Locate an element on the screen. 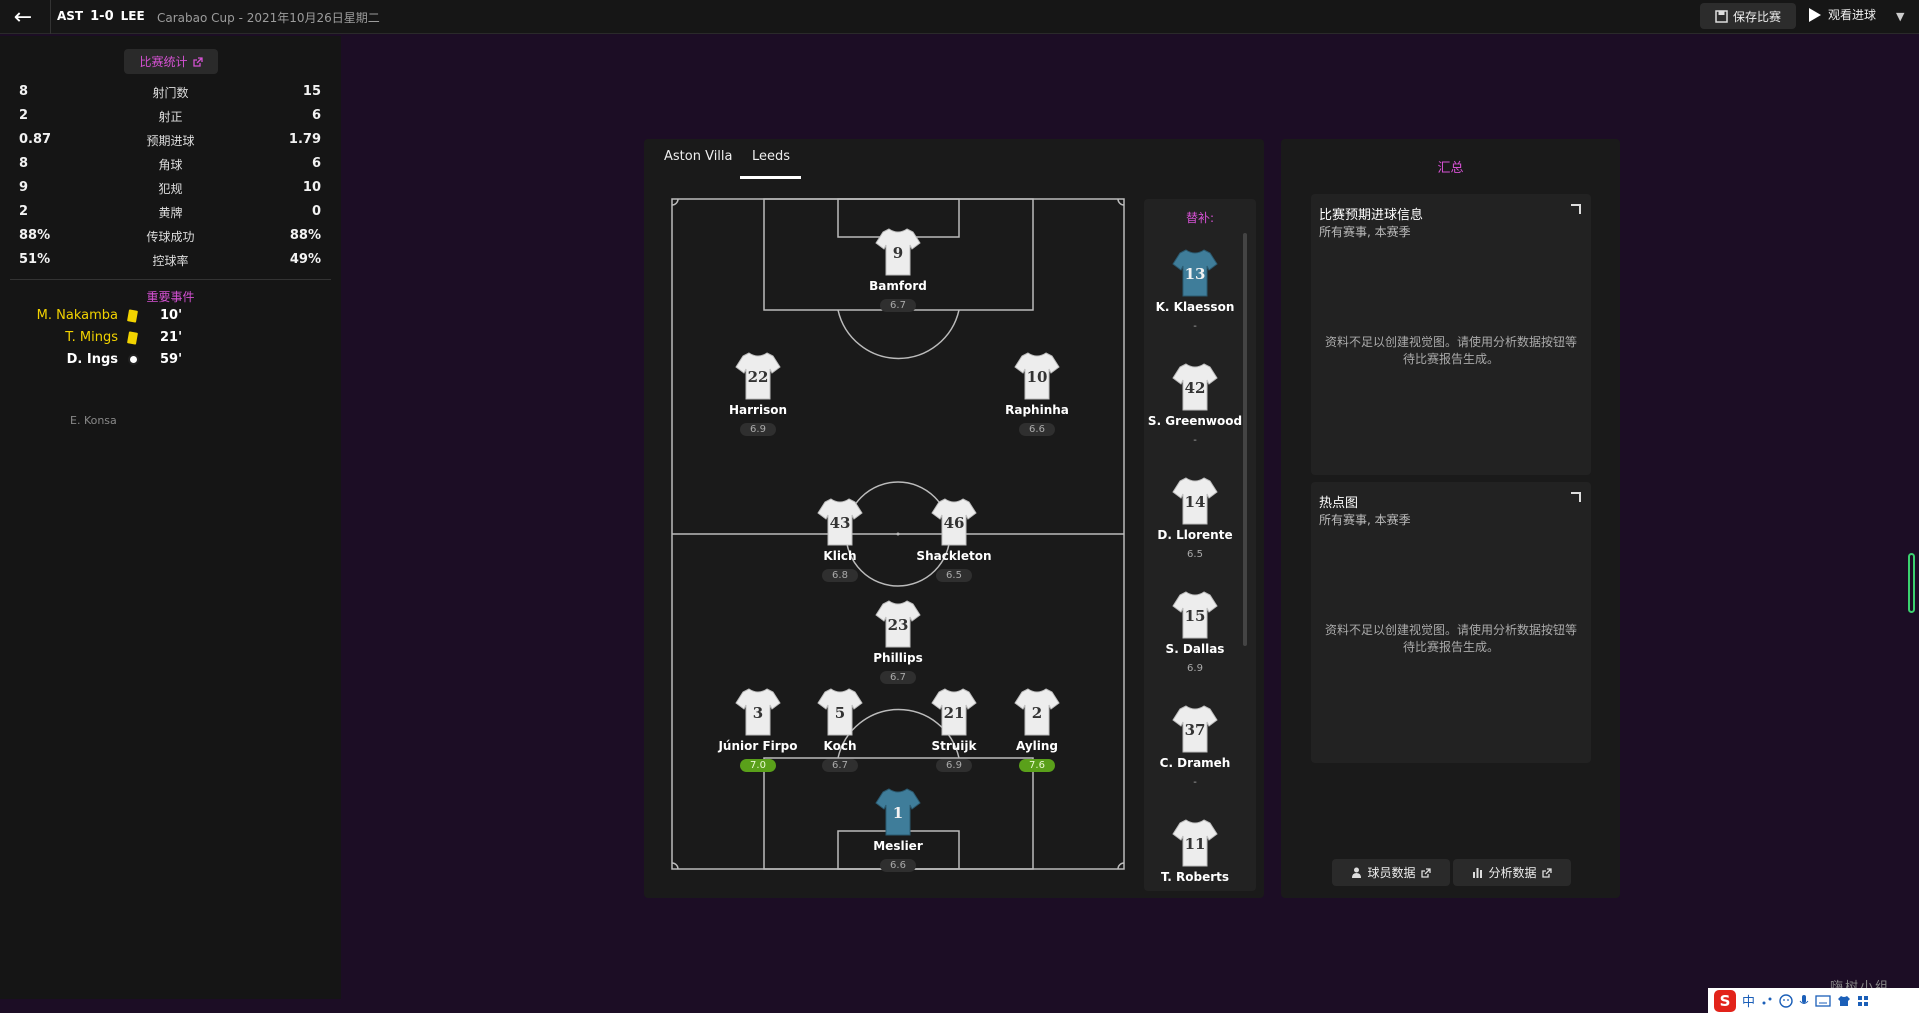  goalkeeper-shirt-icon: 1 is located at coordinates (898, 812).